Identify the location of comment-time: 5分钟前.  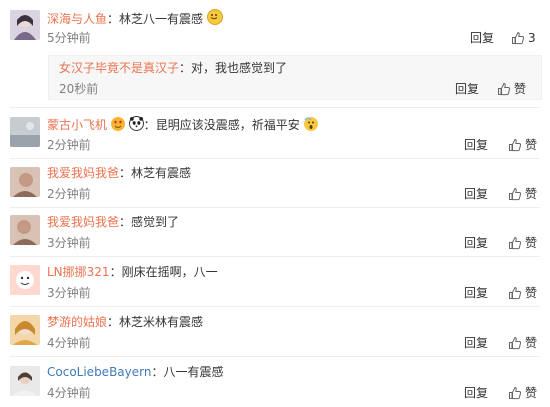
(69, 38).